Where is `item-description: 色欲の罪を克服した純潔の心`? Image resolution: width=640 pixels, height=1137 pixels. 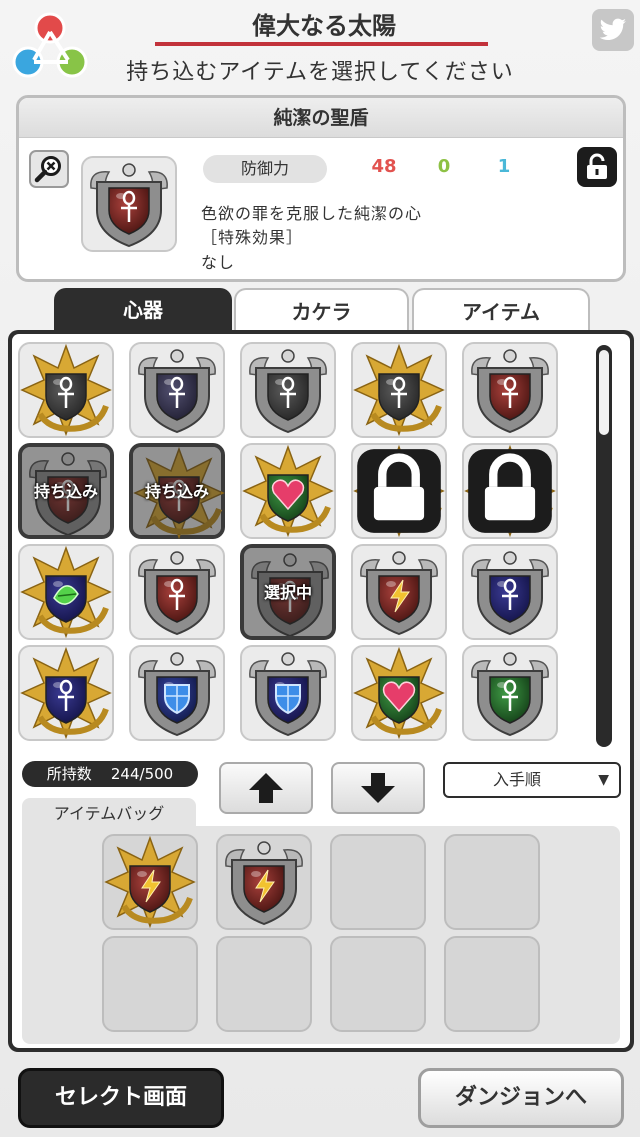
item-description: 色欲の罪を克服した純潔の心 is located at coordinates (312, 213).